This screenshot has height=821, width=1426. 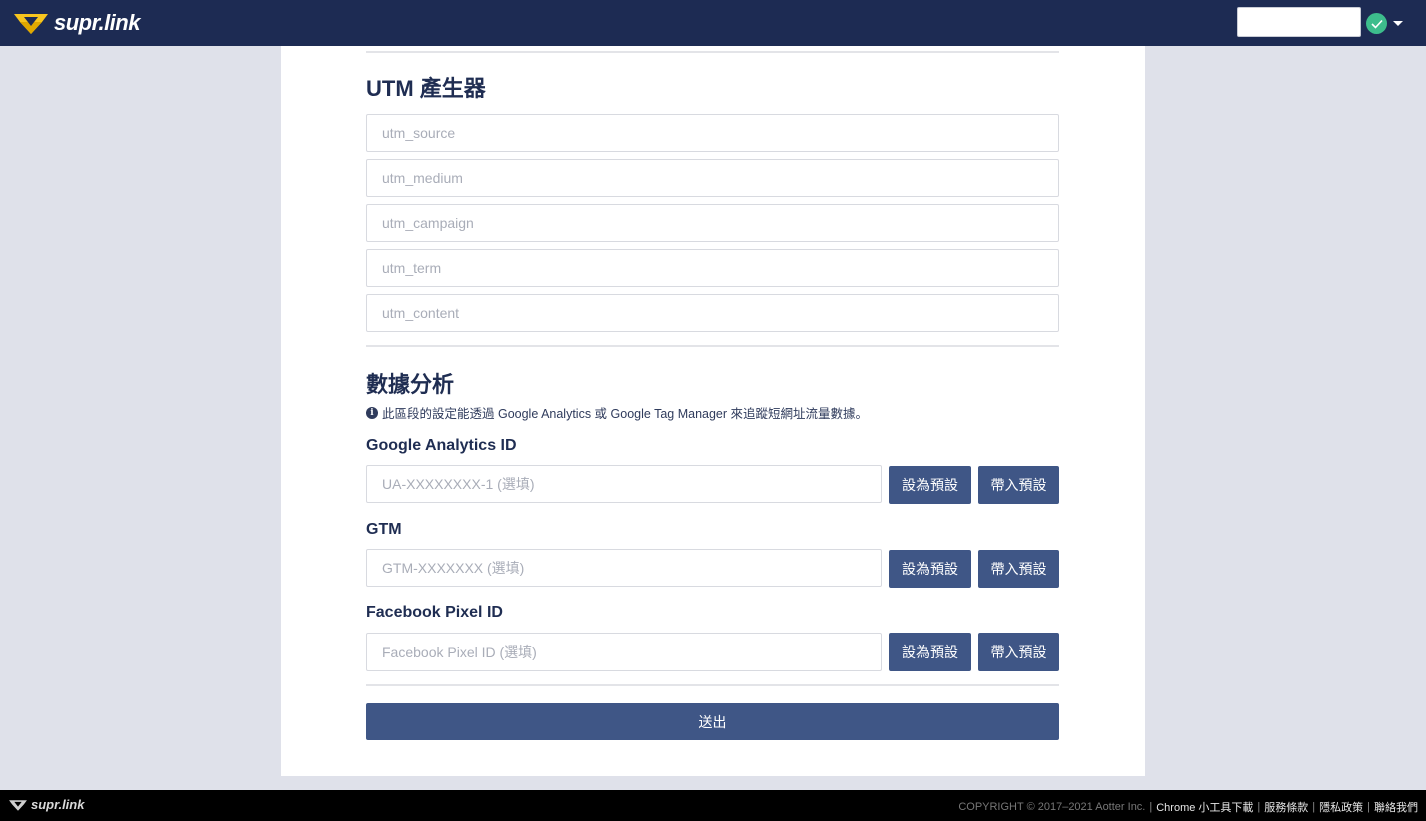 I want to click on check-icon, so click(x=1376, y=24).